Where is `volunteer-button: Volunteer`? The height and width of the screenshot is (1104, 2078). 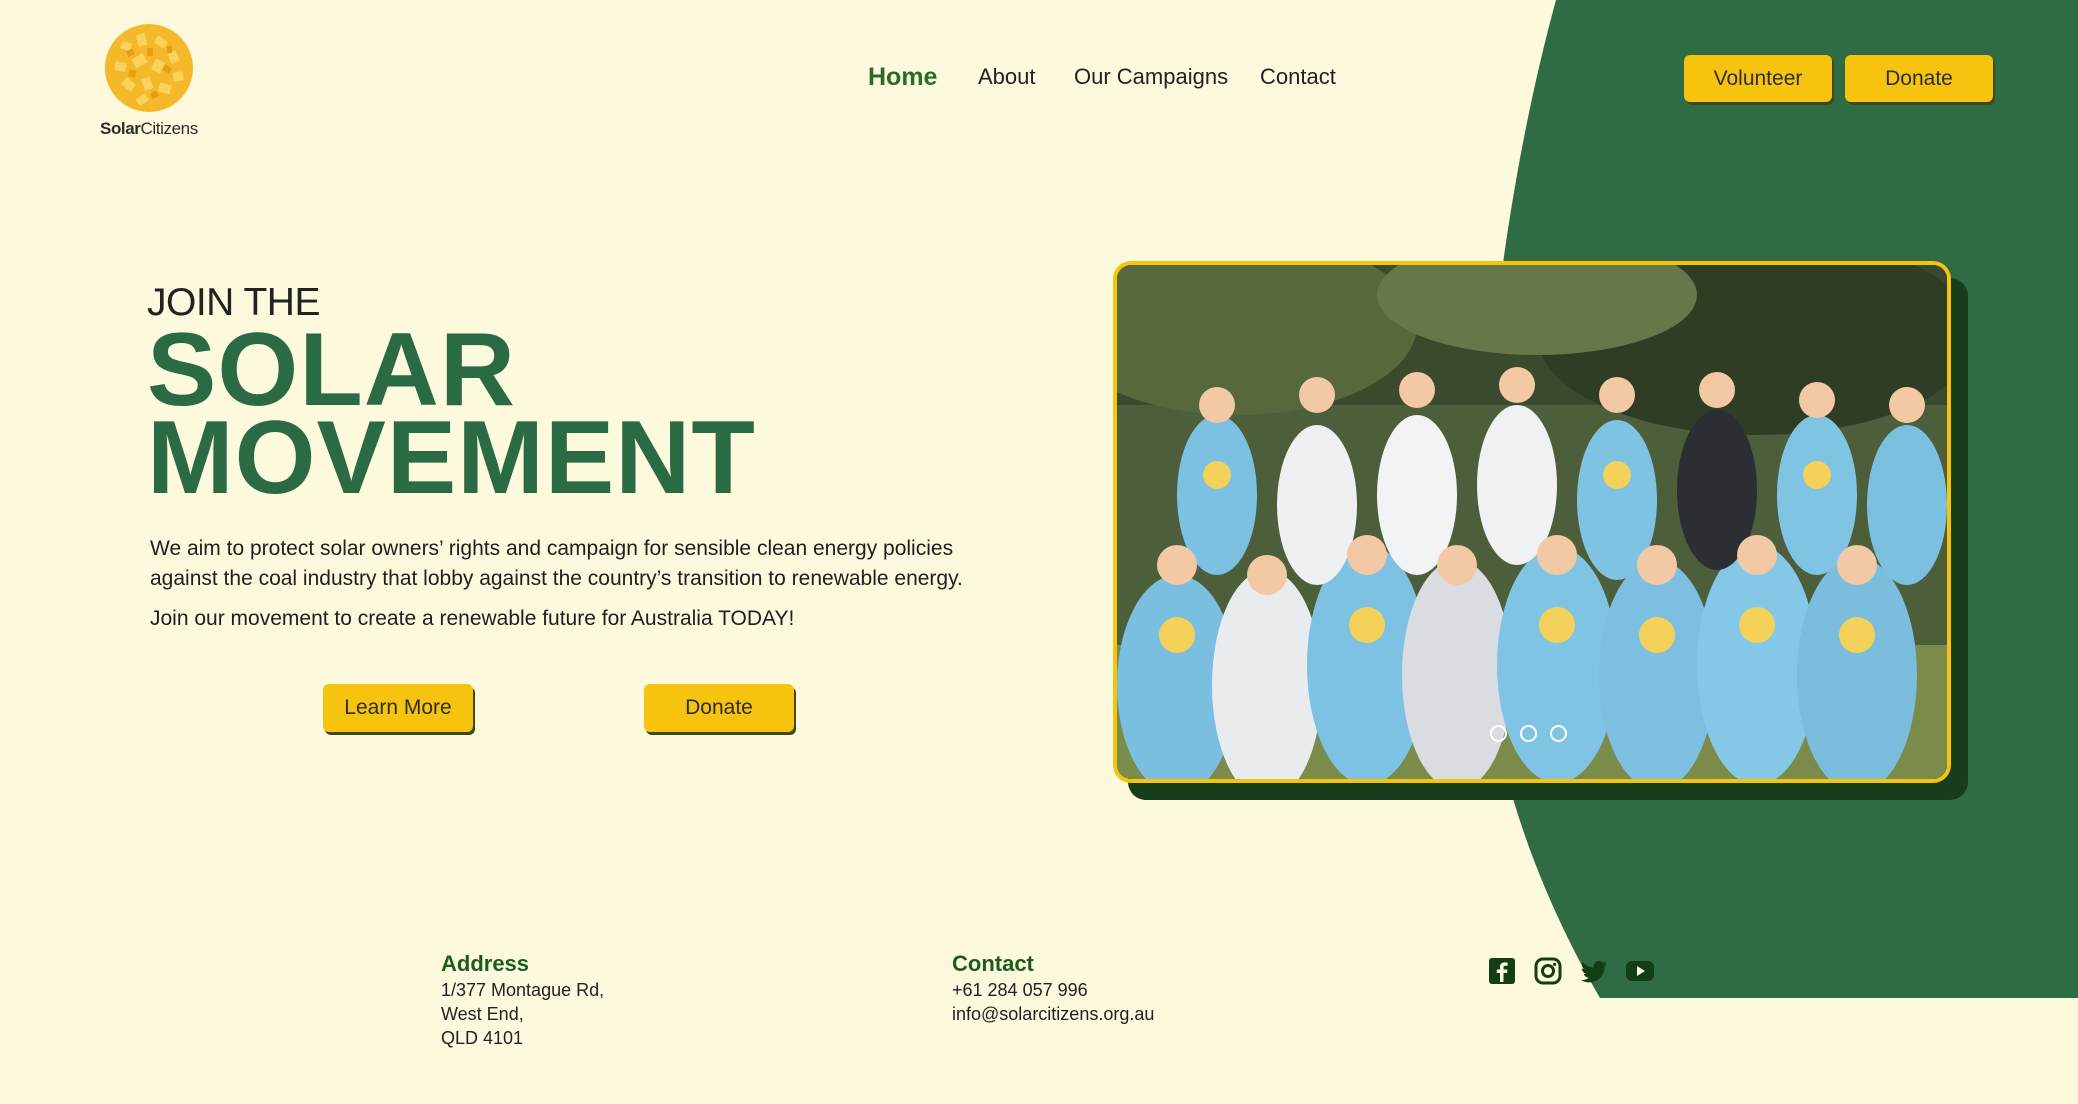
volunteer-button: Volunteer is located at coordinates (1758, 78).